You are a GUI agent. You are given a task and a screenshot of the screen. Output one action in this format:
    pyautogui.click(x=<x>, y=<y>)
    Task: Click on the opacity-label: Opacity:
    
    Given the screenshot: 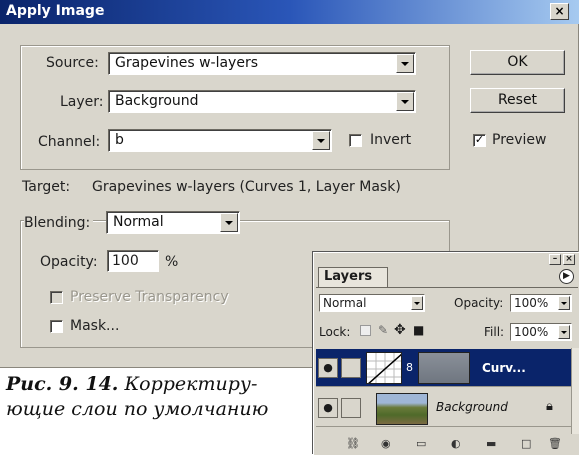 What is the action you would take?
    pyautogui.click(x=69, y=262)
    